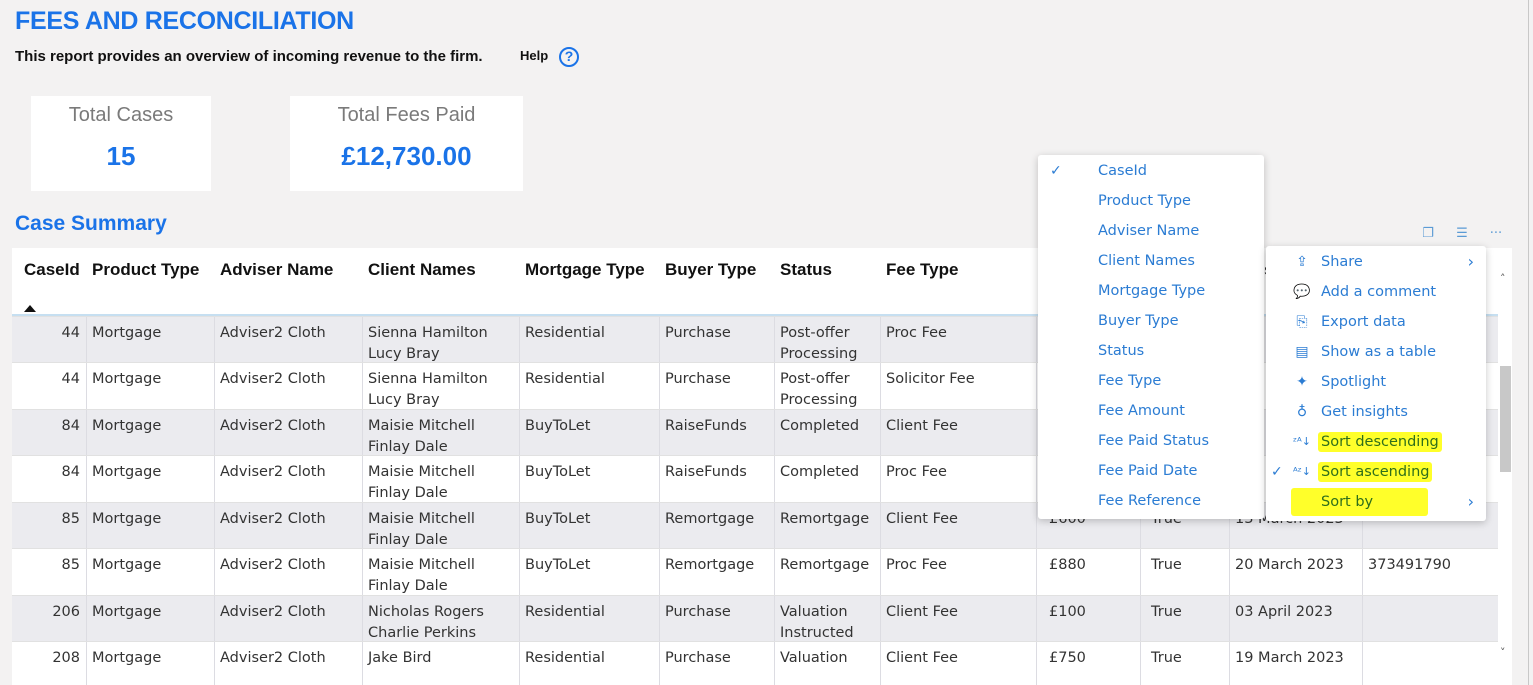 The height and width of the screenshot is (685, 1533). What do you see at coordinates (806, 270) in the screenshot?
I see `column-header-status: Status` at bounding box center [806, 270].